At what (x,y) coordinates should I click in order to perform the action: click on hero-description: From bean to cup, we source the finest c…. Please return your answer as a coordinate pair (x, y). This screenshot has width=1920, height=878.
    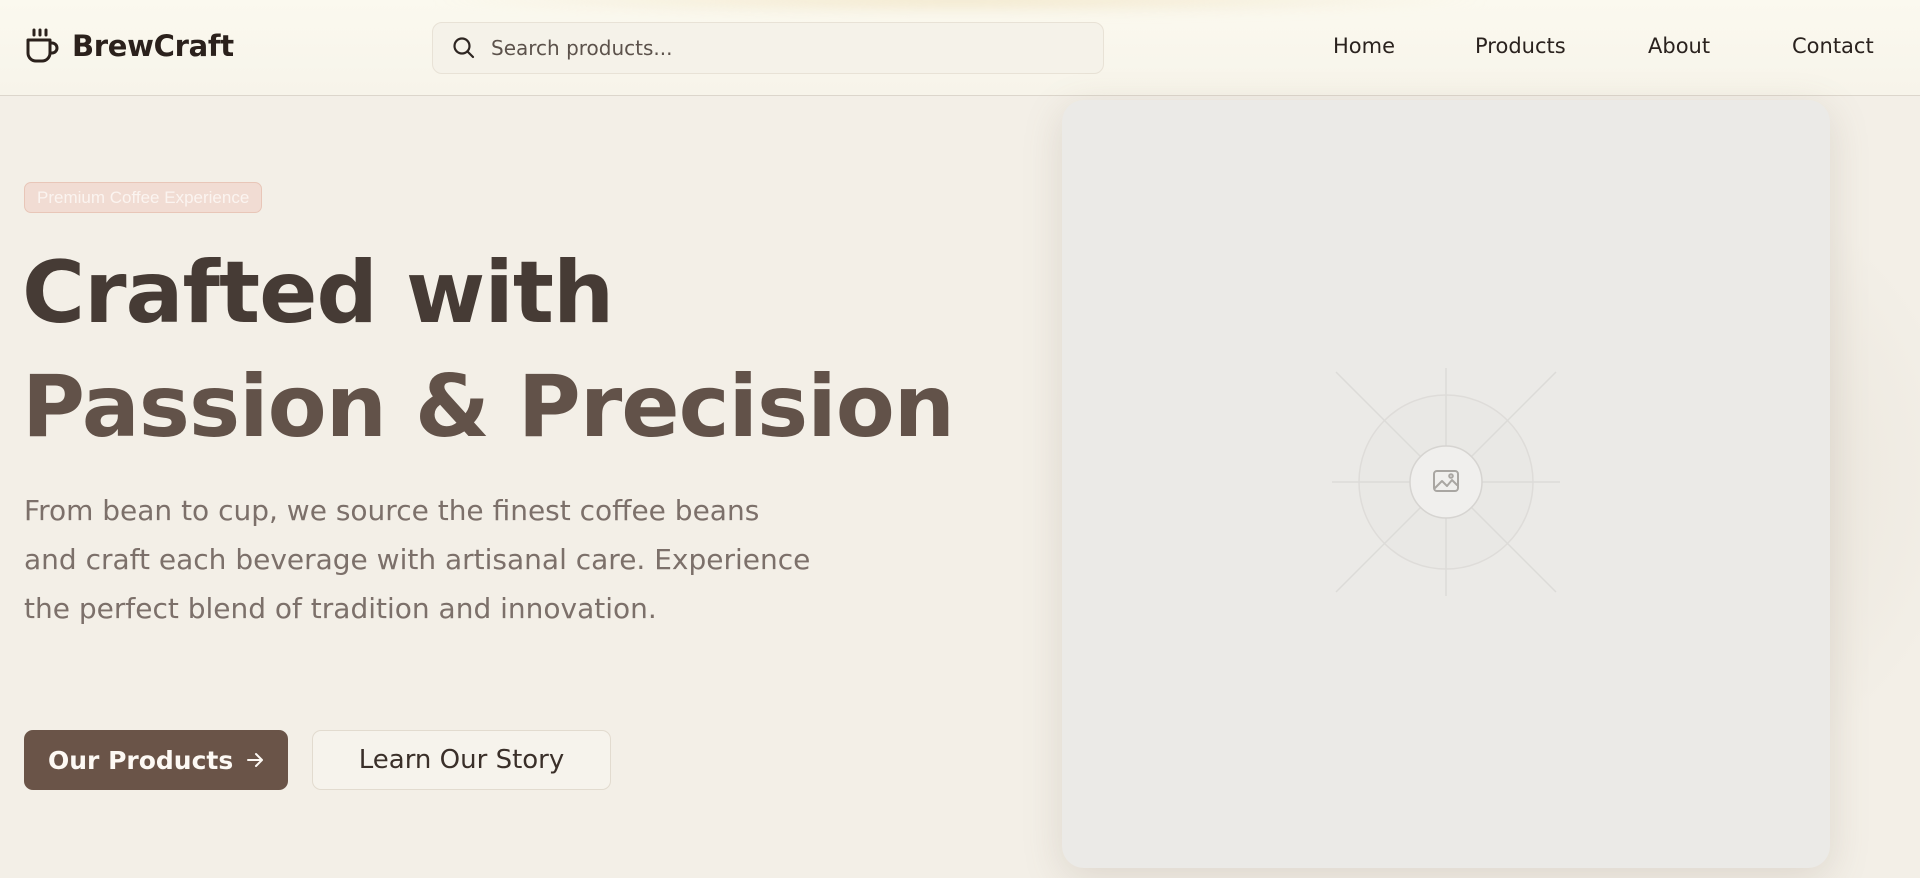
    Looking at the image, I should click on (417, 559).